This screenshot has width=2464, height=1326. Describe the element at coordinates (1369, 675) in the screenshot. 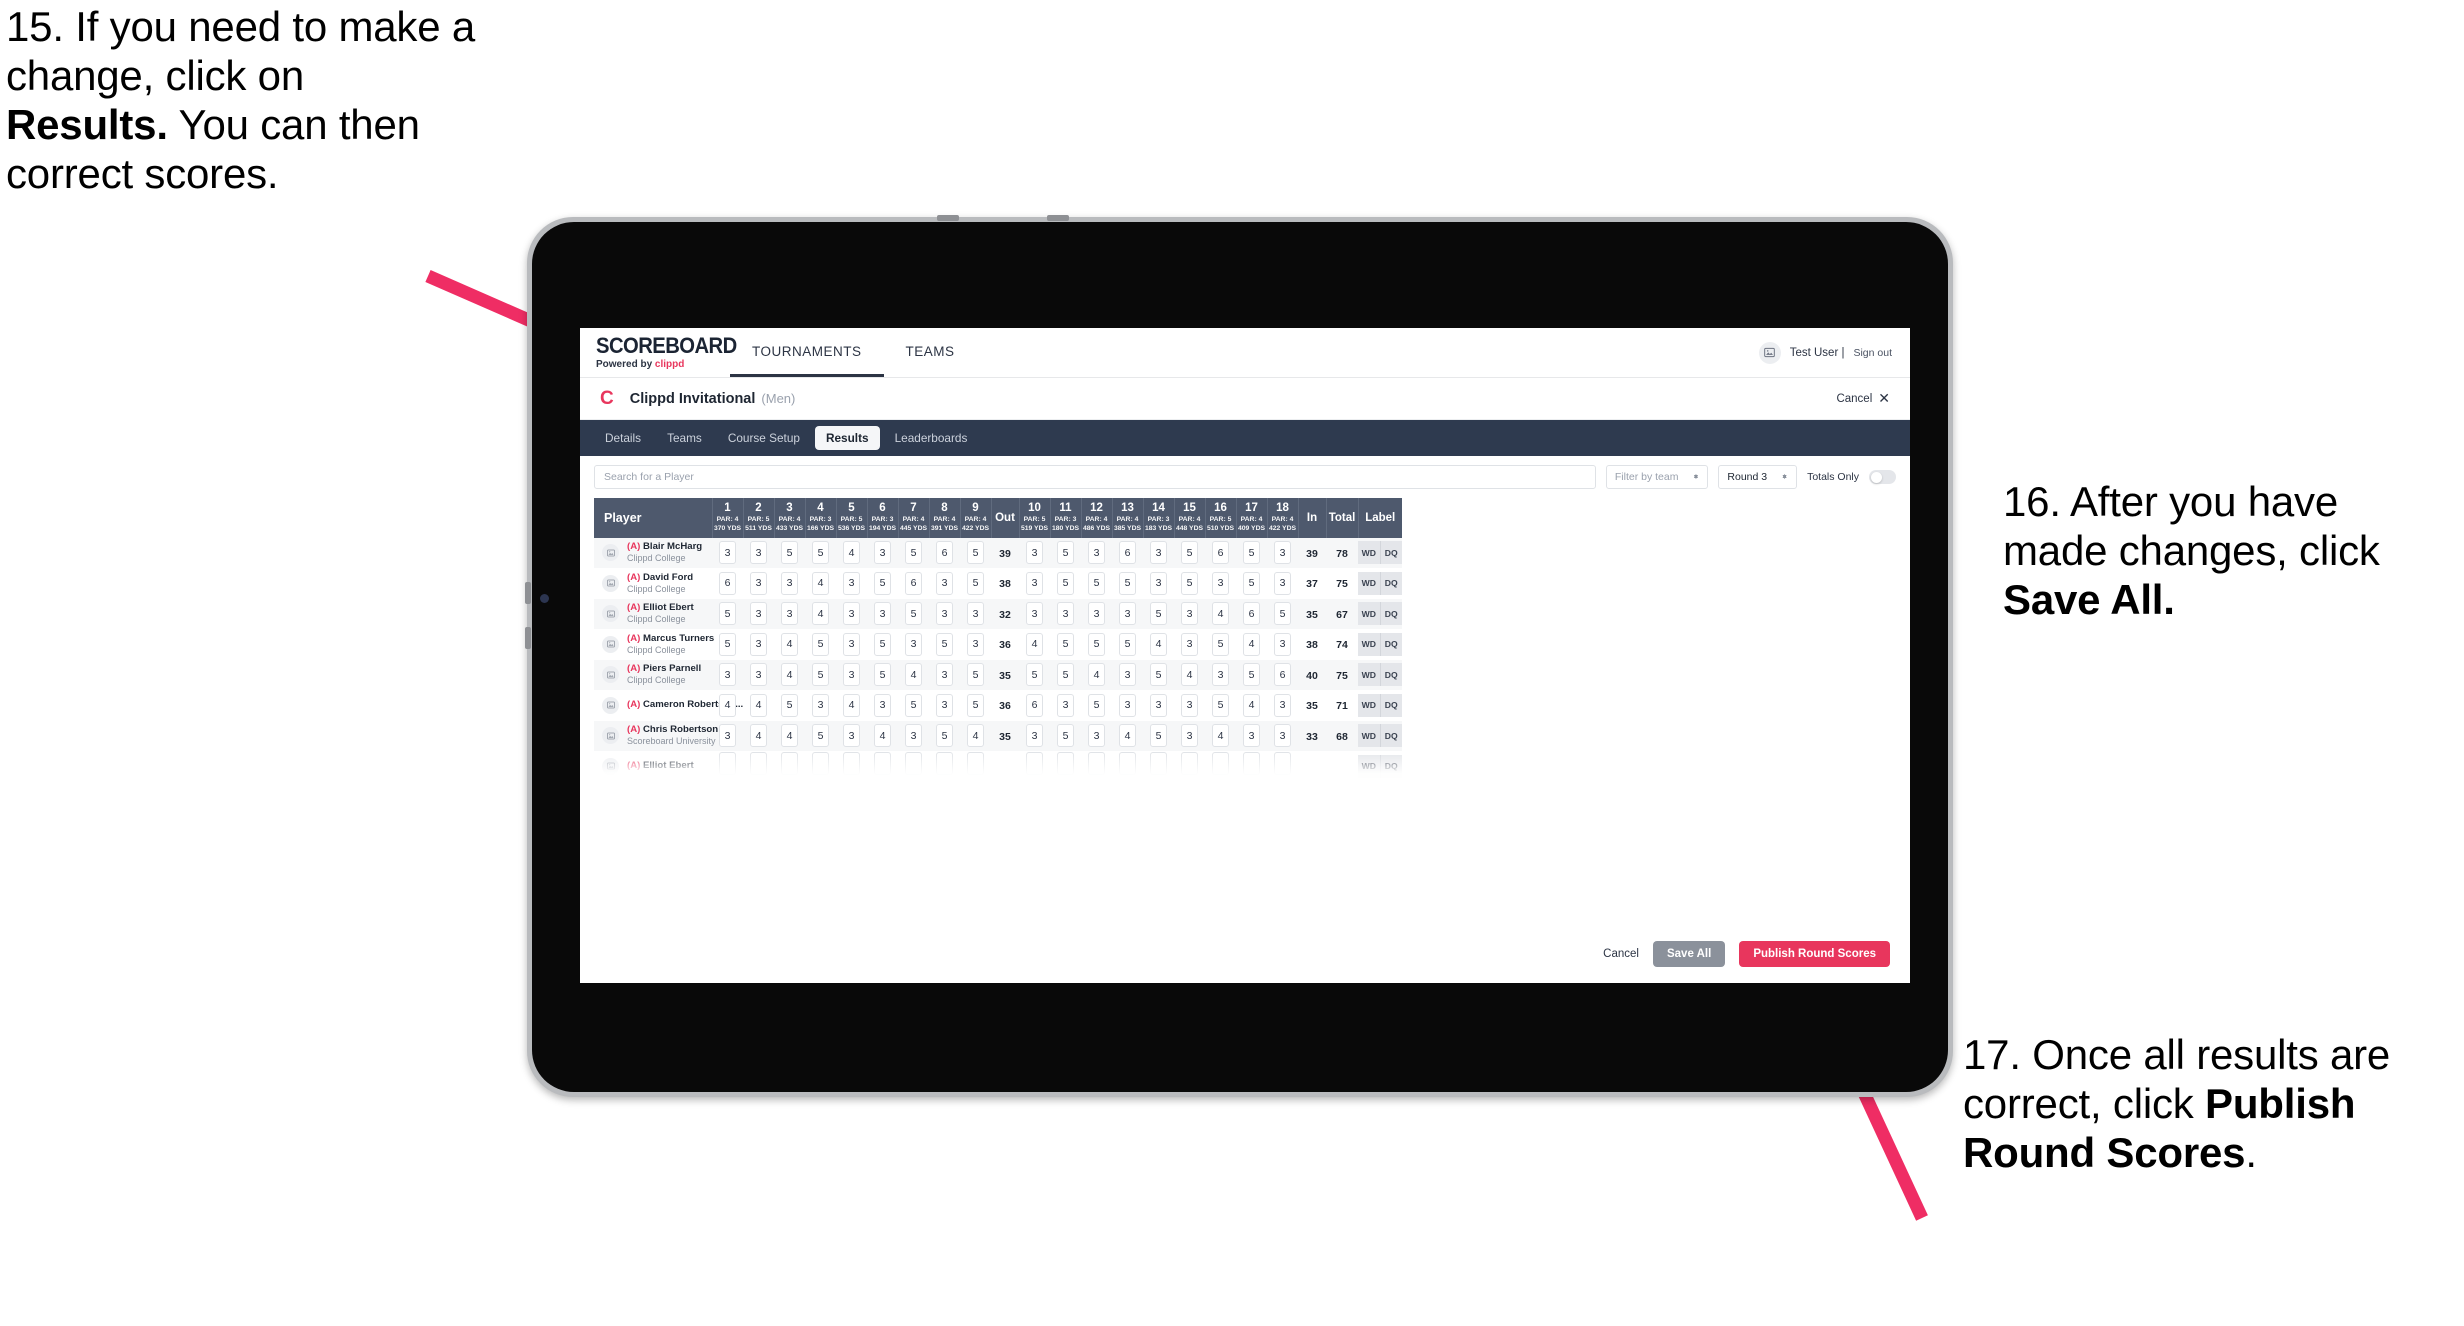

I see `label-wd-button: WD` at that location.